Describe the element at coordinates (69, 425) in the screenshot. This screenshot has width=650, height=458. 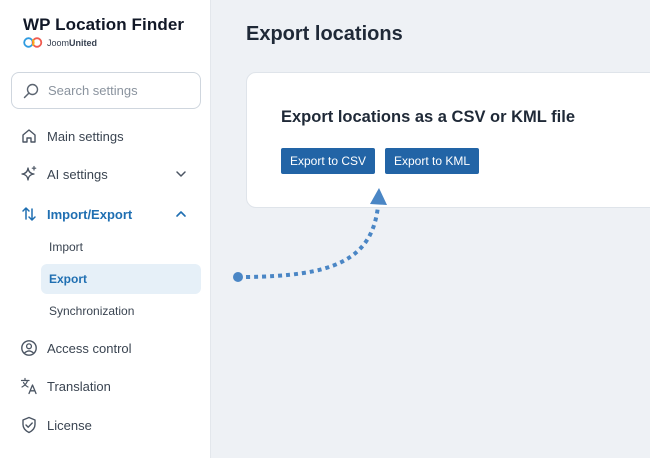
I see `sidebar-item-label: License` at that location.